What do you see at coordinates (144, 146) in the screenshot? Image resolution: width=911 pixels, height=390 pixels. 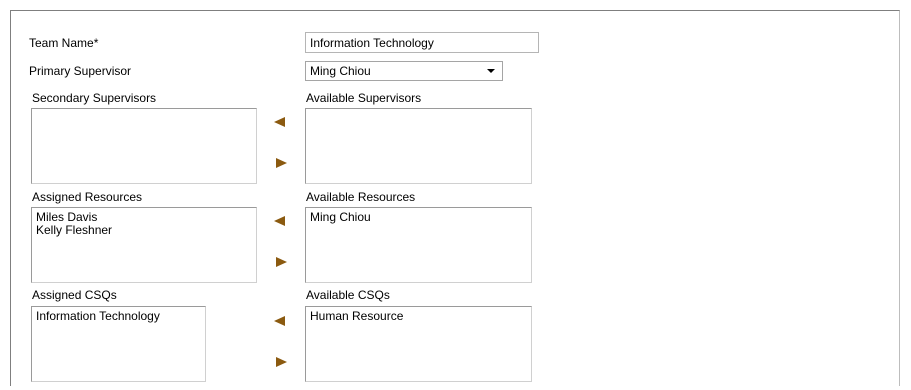 I see `secondary-supervisors-listbox` at bounding box center [144, 146].